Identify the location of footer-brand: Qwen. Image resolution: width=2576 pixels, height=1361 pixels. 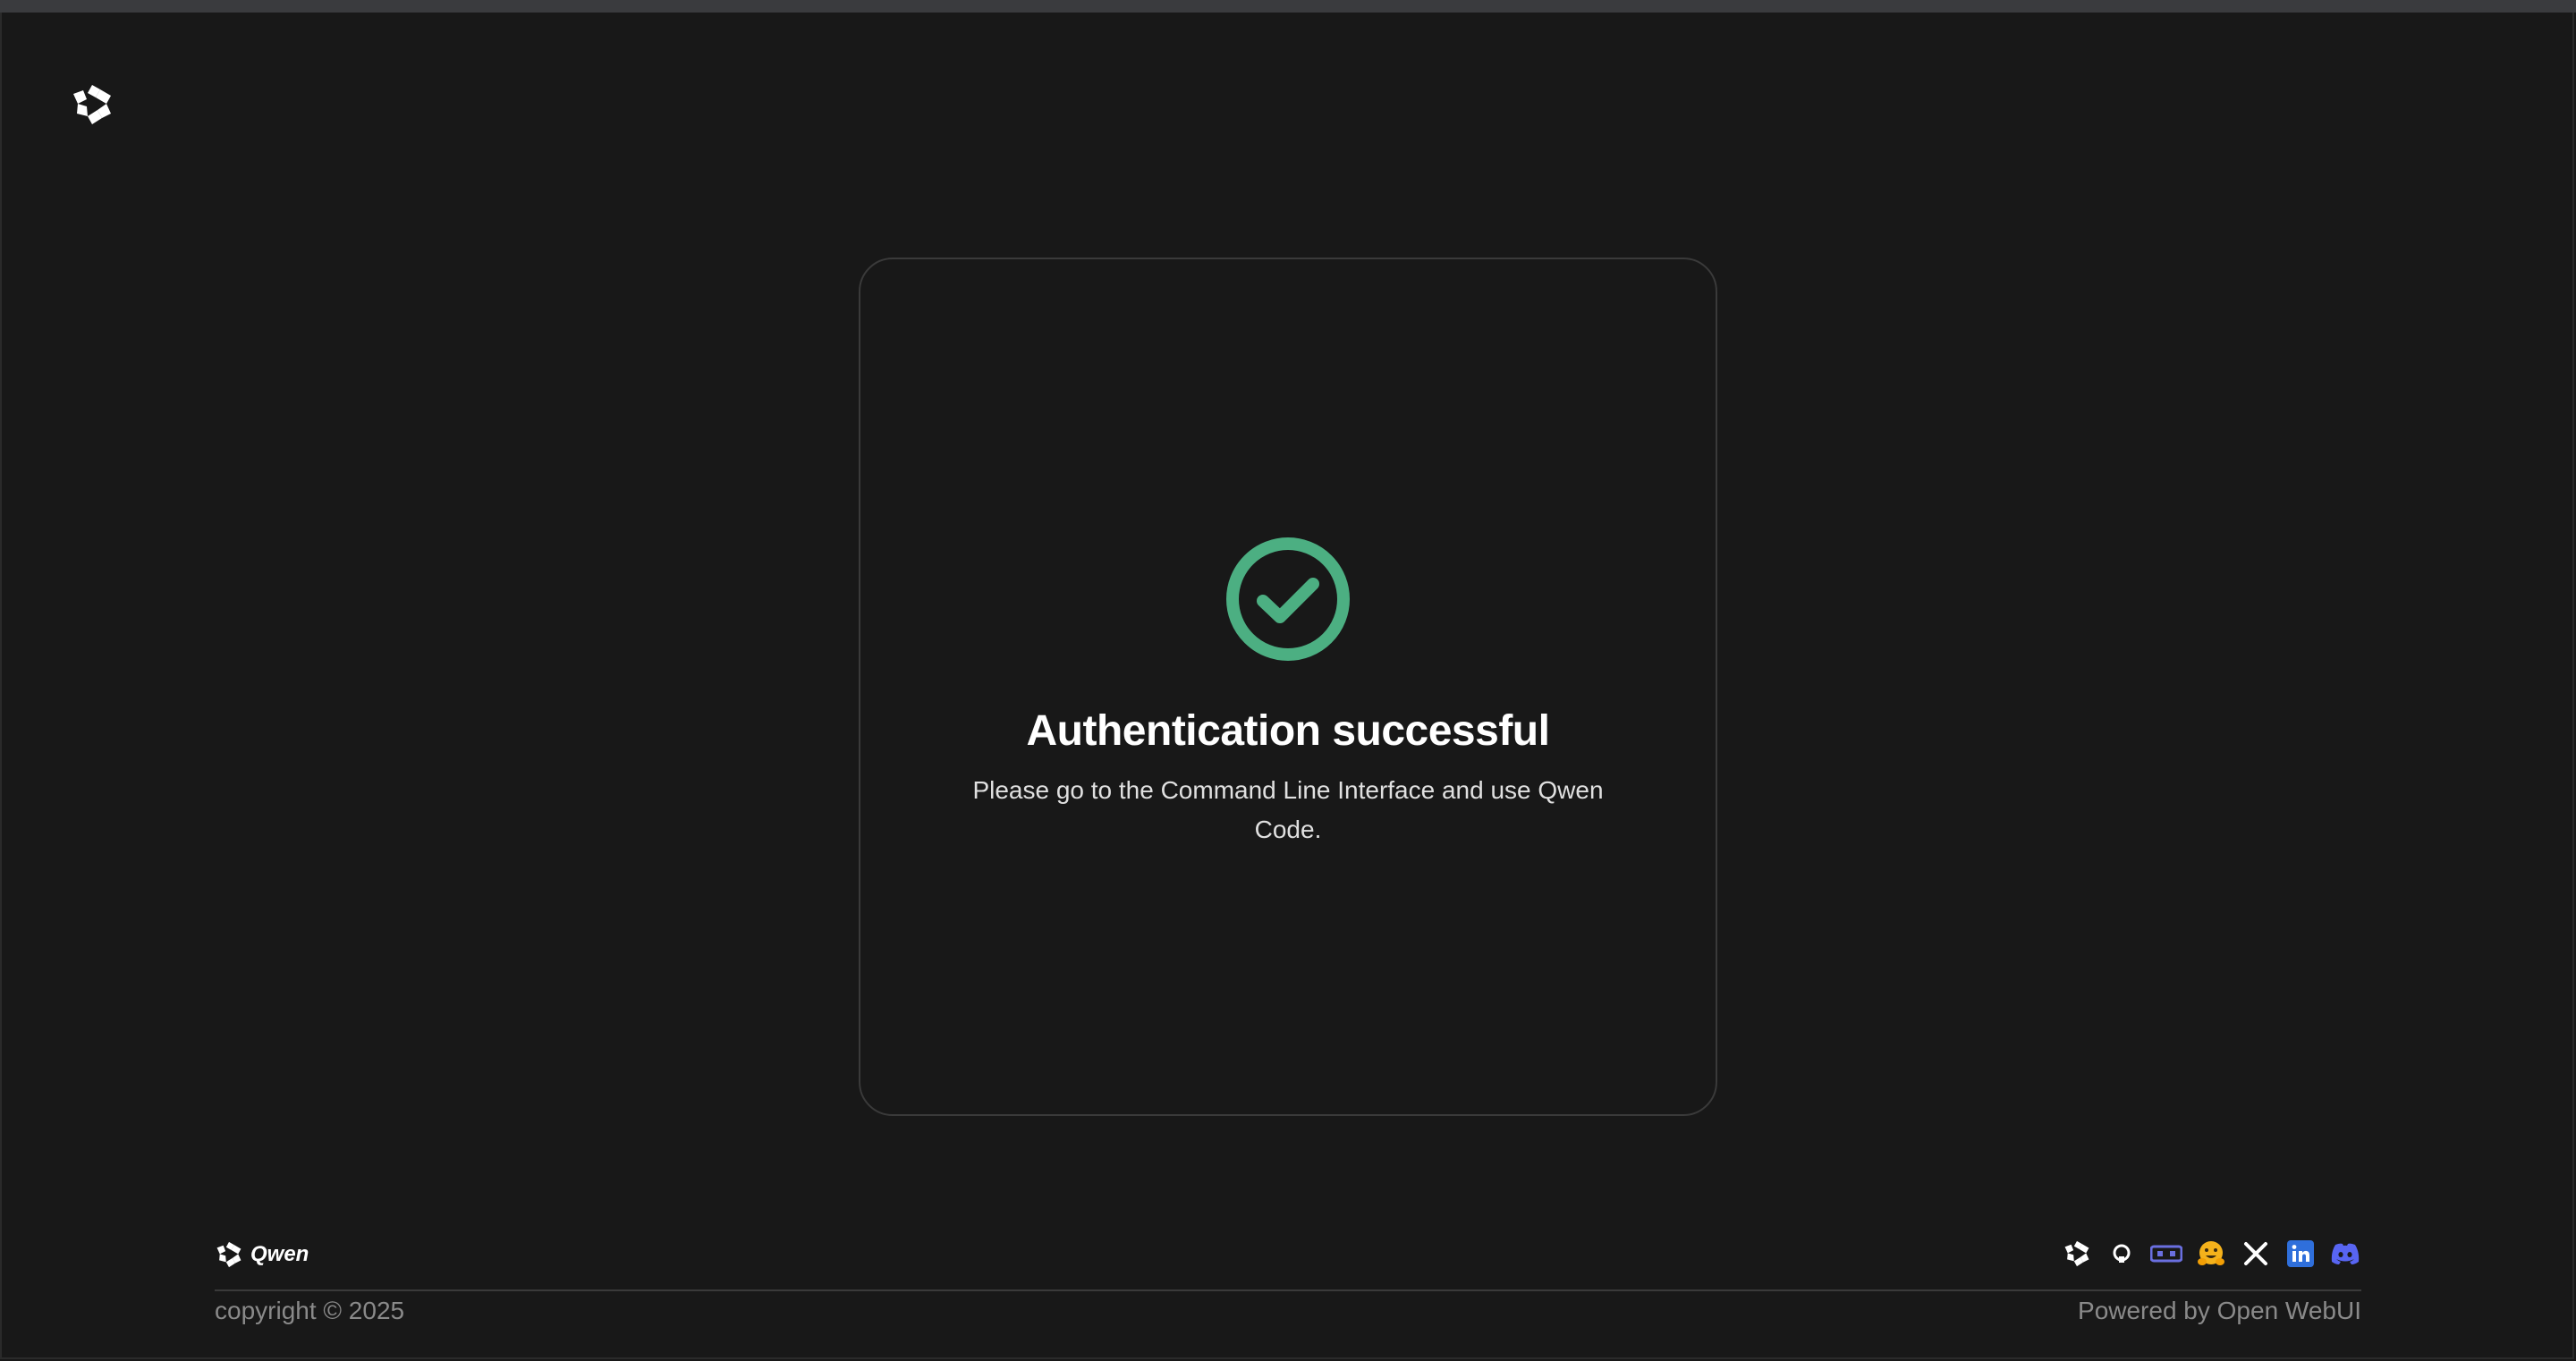
(262, 1254).